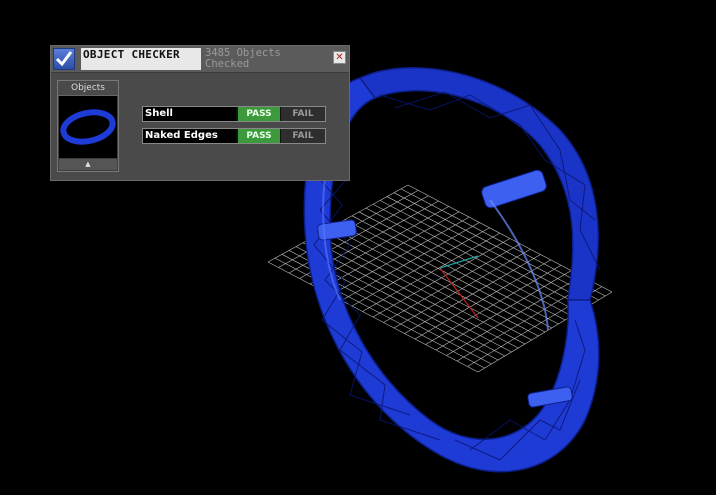 The image size is (716, 495). I want to click on object-thumbnail, so click(88, 127).